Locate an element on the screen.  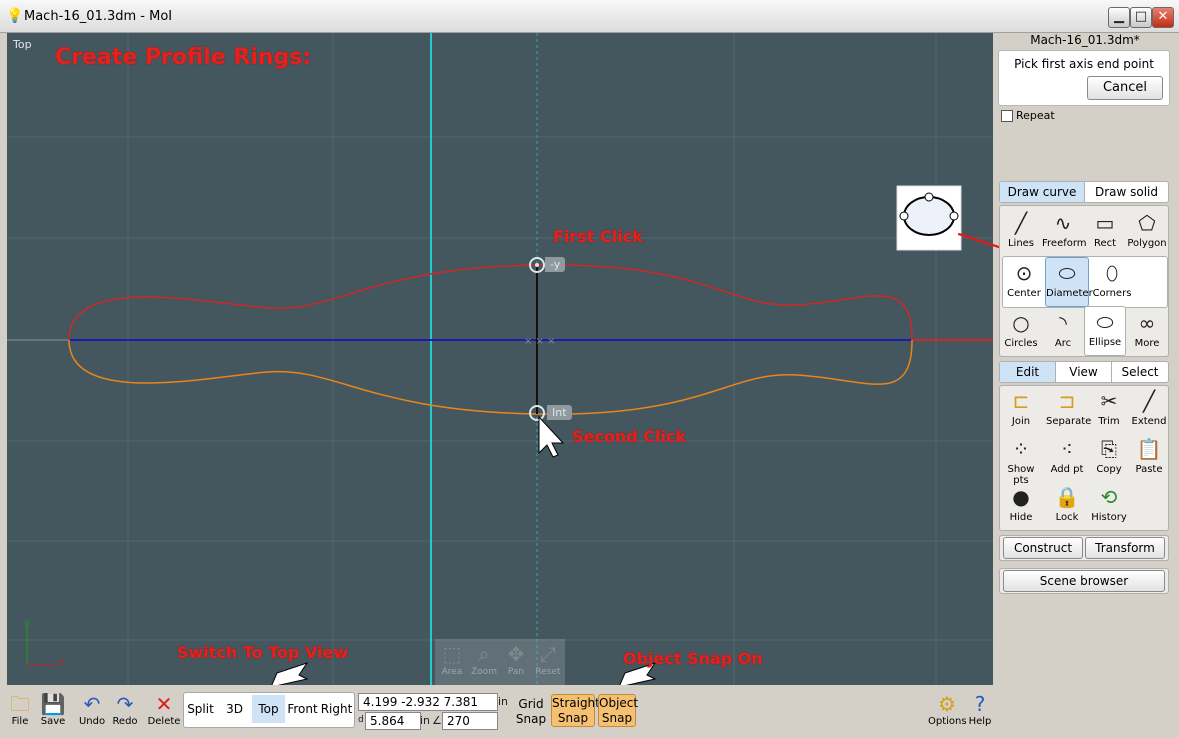
tool-hide: ● Hide is located at coordinates (1021, 506).